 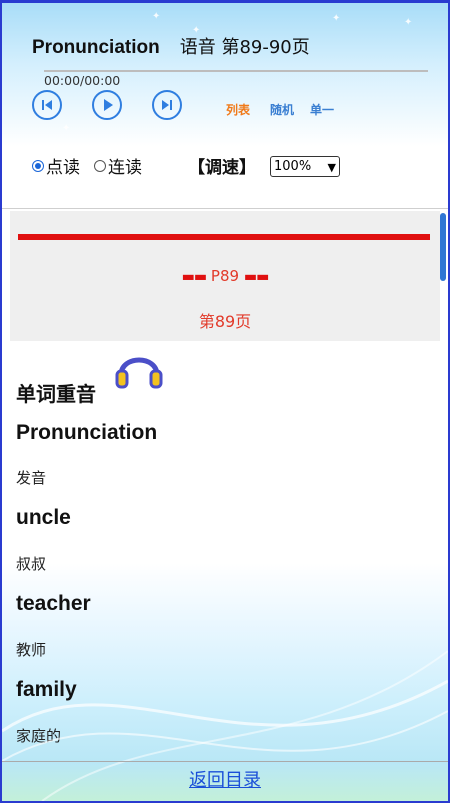 I want to click on page-title: Pronunciation 语音 第89-90页, so click(x=171, y=46).